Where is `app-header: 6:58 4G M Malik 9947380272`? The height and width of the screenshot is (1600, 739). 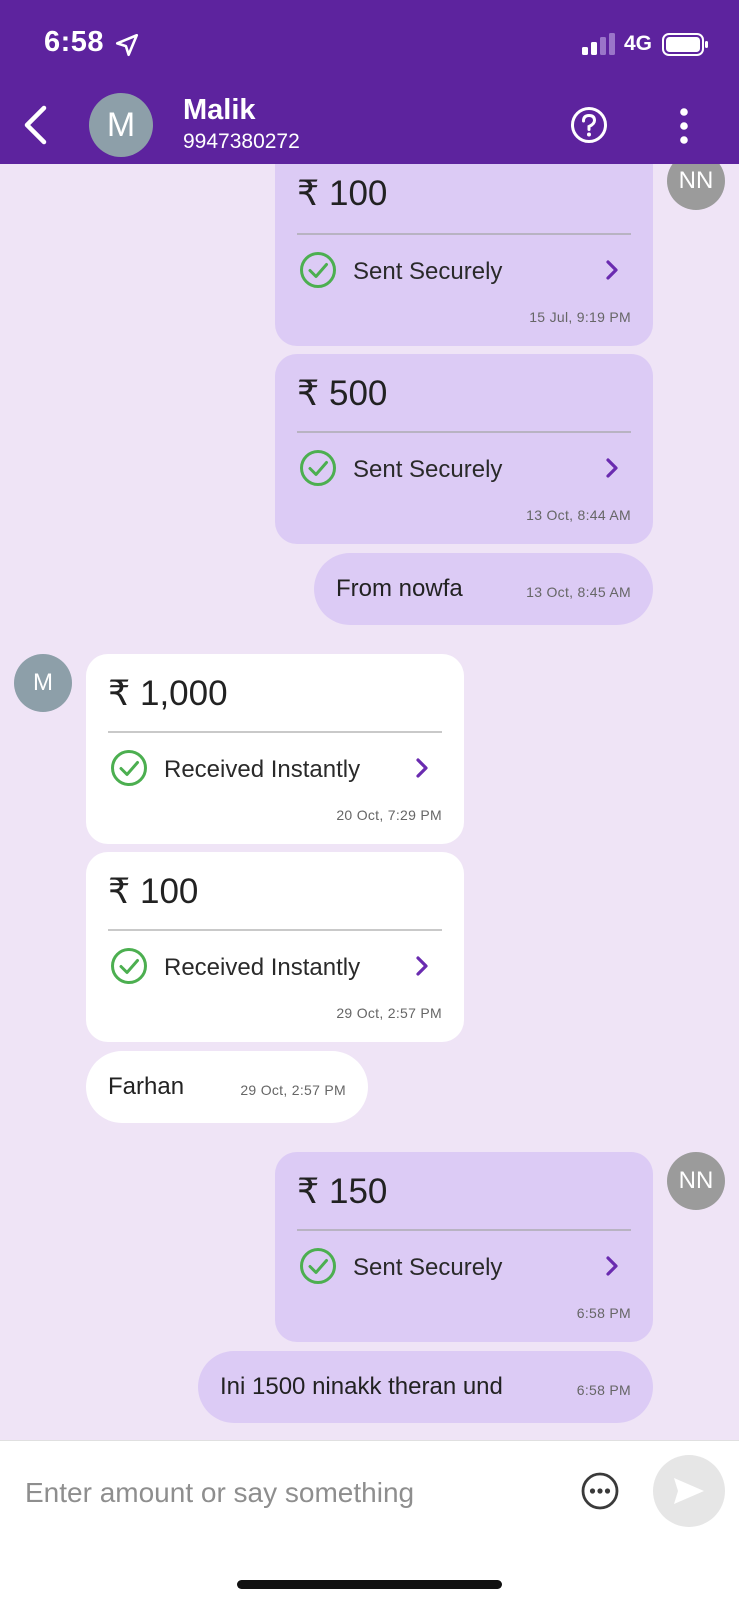
app-header: 6:58 4G M Malik 9947380272 is located at coordinates (369, 82).